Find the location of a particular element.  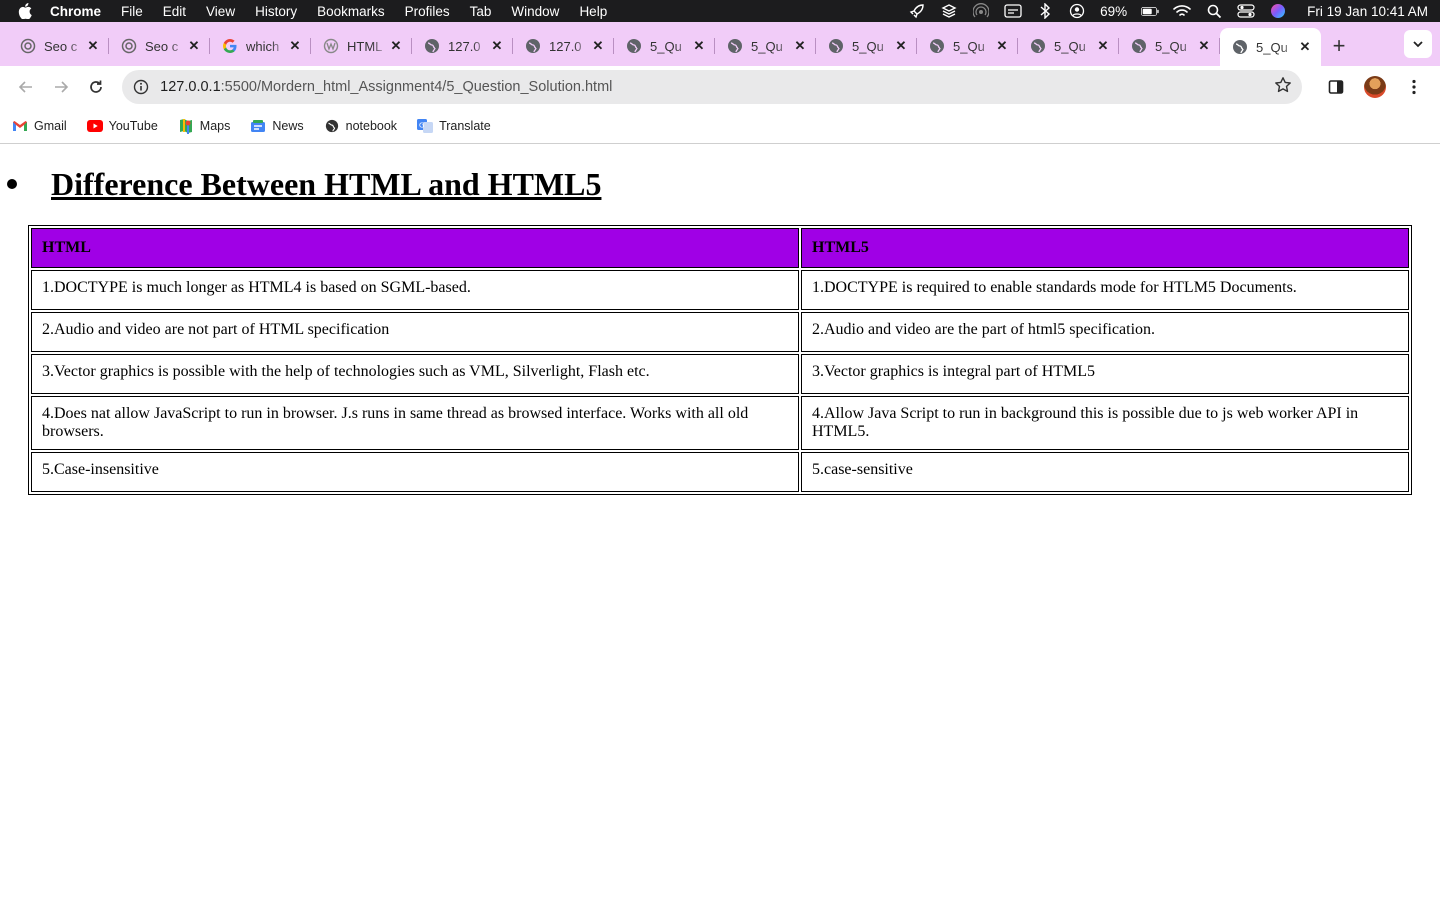

more-menu-icon is located at coordinates (1414, 87).